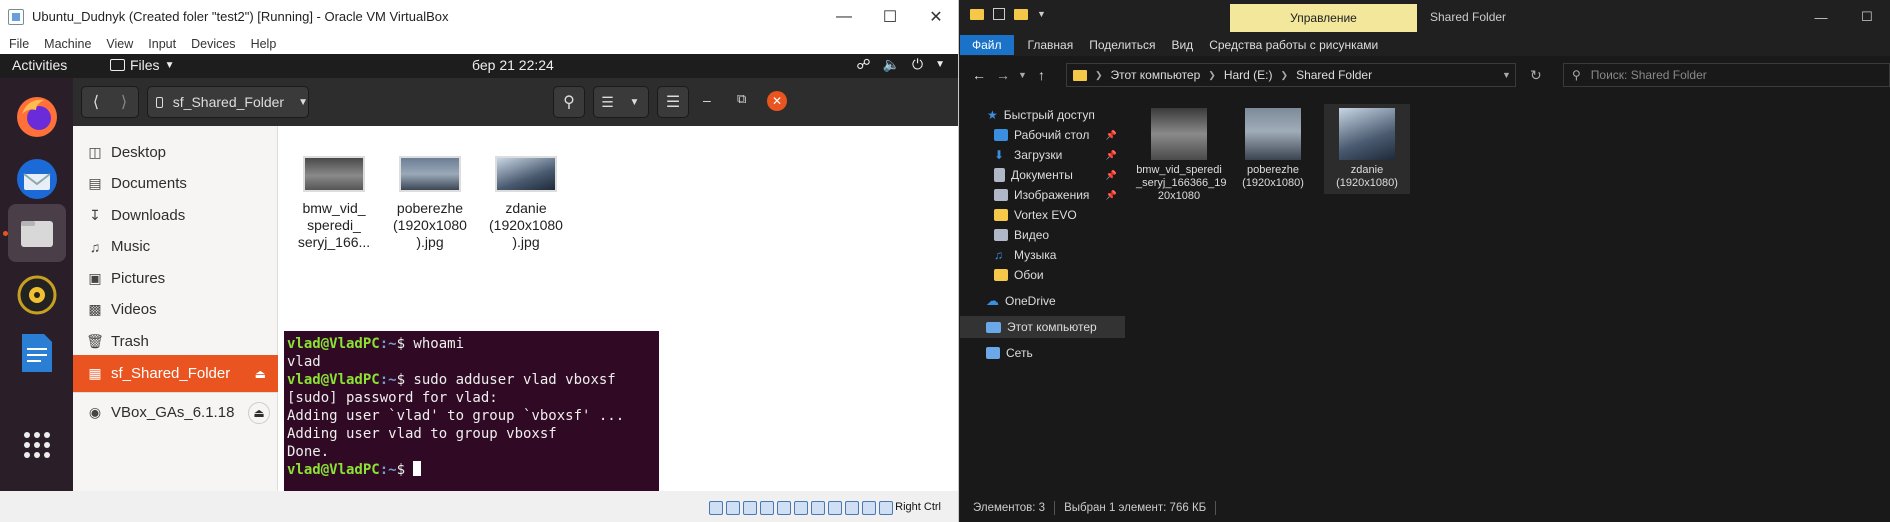 The width and height of the screenshot is (1890, 522). What do you see at coordinates (1273, 149) in the screenshot?
I see `file-item: poberezhe (1920x1080)` at bounding box center [1273, 149].